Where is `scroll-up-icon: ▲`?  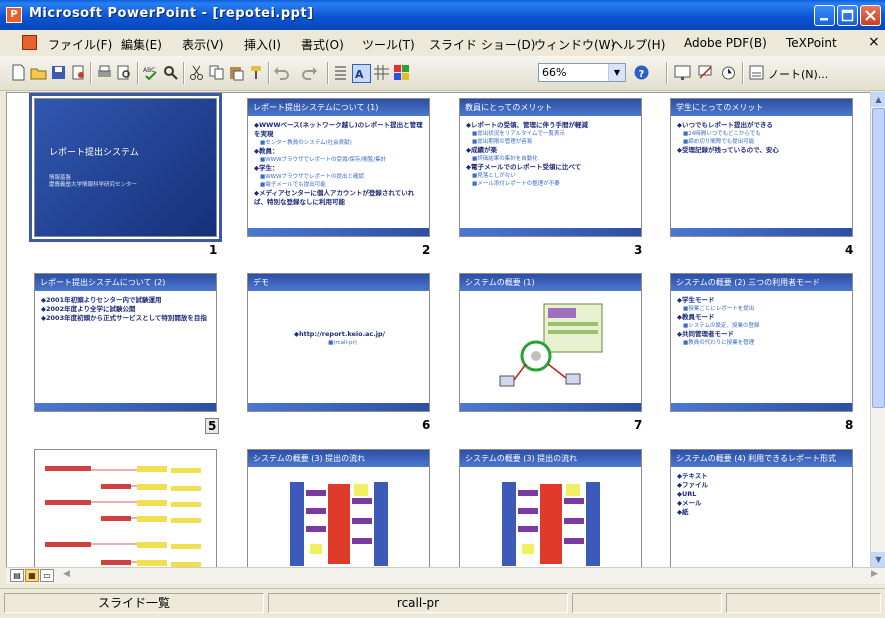
scroll-up-icon: ▲ is located at coordinates (878, 99).